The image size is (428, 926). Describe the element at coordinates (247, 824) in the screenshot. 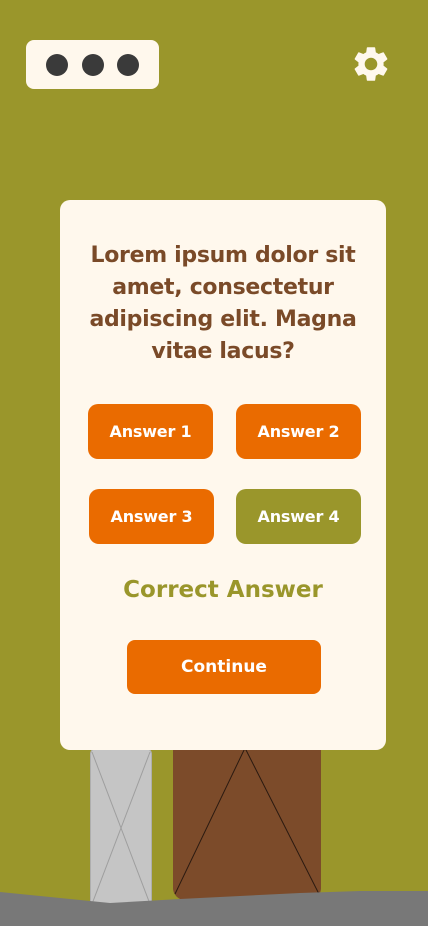

I see `wooden-pillar` at that location.